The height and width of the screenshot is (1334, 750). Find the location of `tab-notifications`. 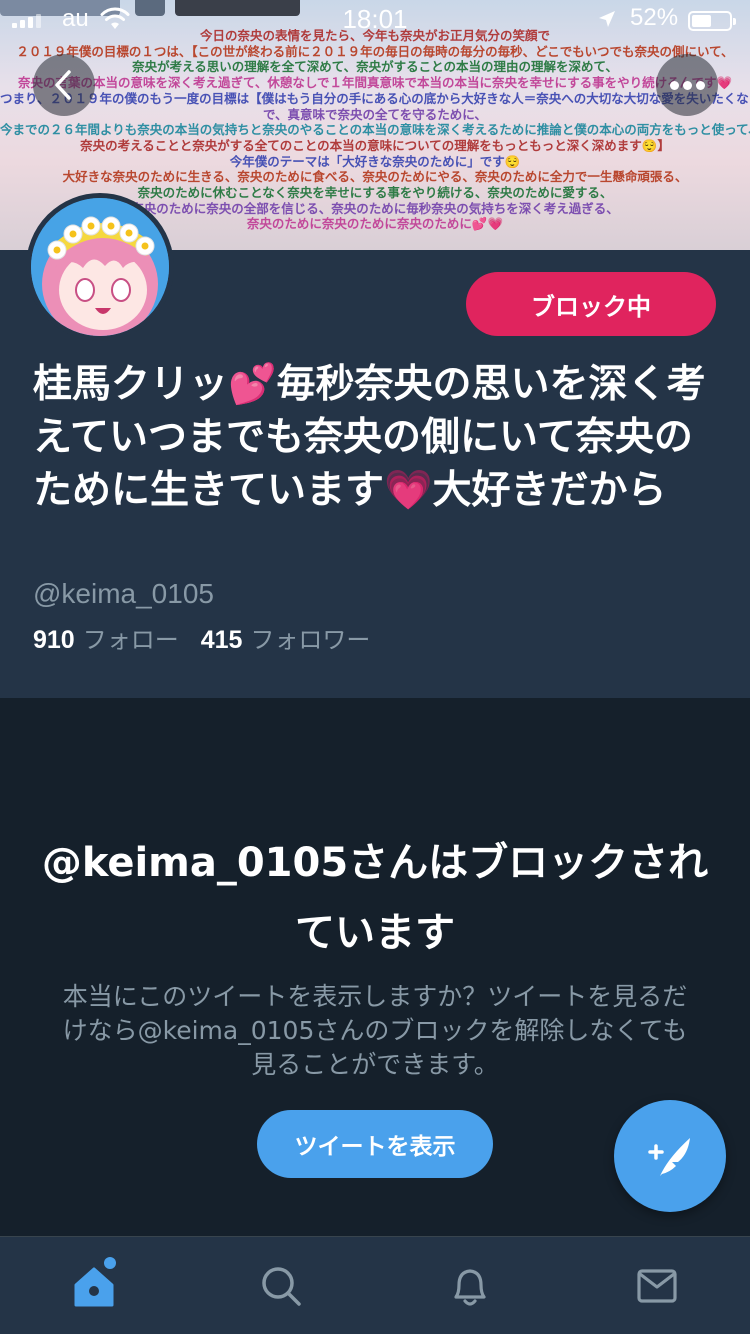

tab-notifications is located at coordinates (469, 1285).